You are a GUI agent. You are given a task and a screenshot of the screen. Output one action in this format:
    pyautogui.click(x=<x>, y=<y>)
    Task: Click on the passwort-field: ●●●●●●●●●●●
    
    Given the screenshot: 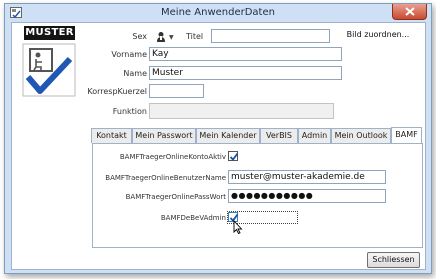 What is the action you would take?
    pyautogui.click(x=307, y=196)
    